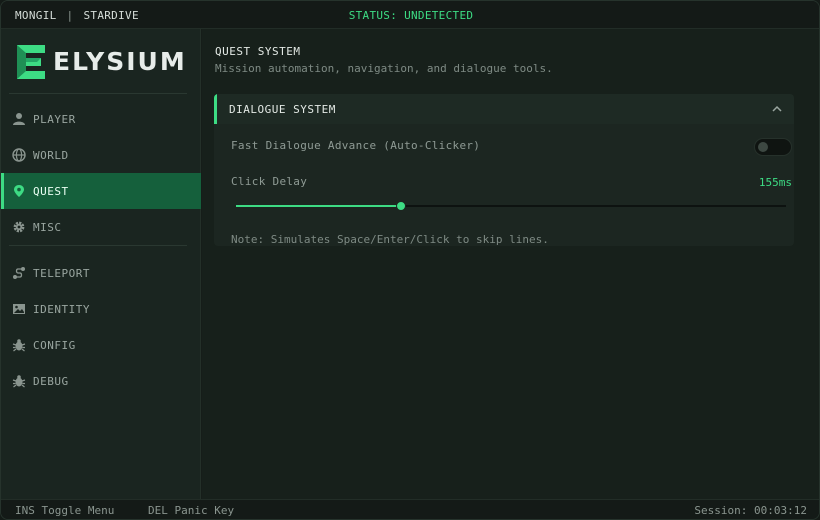 This screenshot has width=820, height=520. Describe the element at coordinates (775, 182) in the screenshot. I see `slider-value: 155ms` at that location.